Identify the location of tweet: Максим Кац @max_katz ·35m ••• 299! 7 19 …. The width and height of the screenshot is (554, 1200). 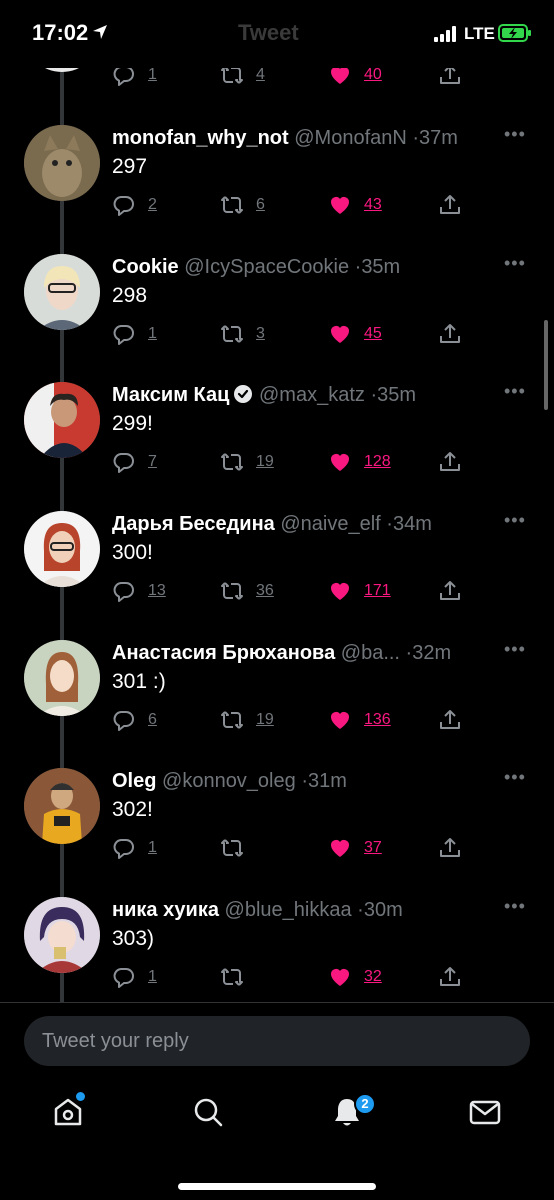
(277, 446).